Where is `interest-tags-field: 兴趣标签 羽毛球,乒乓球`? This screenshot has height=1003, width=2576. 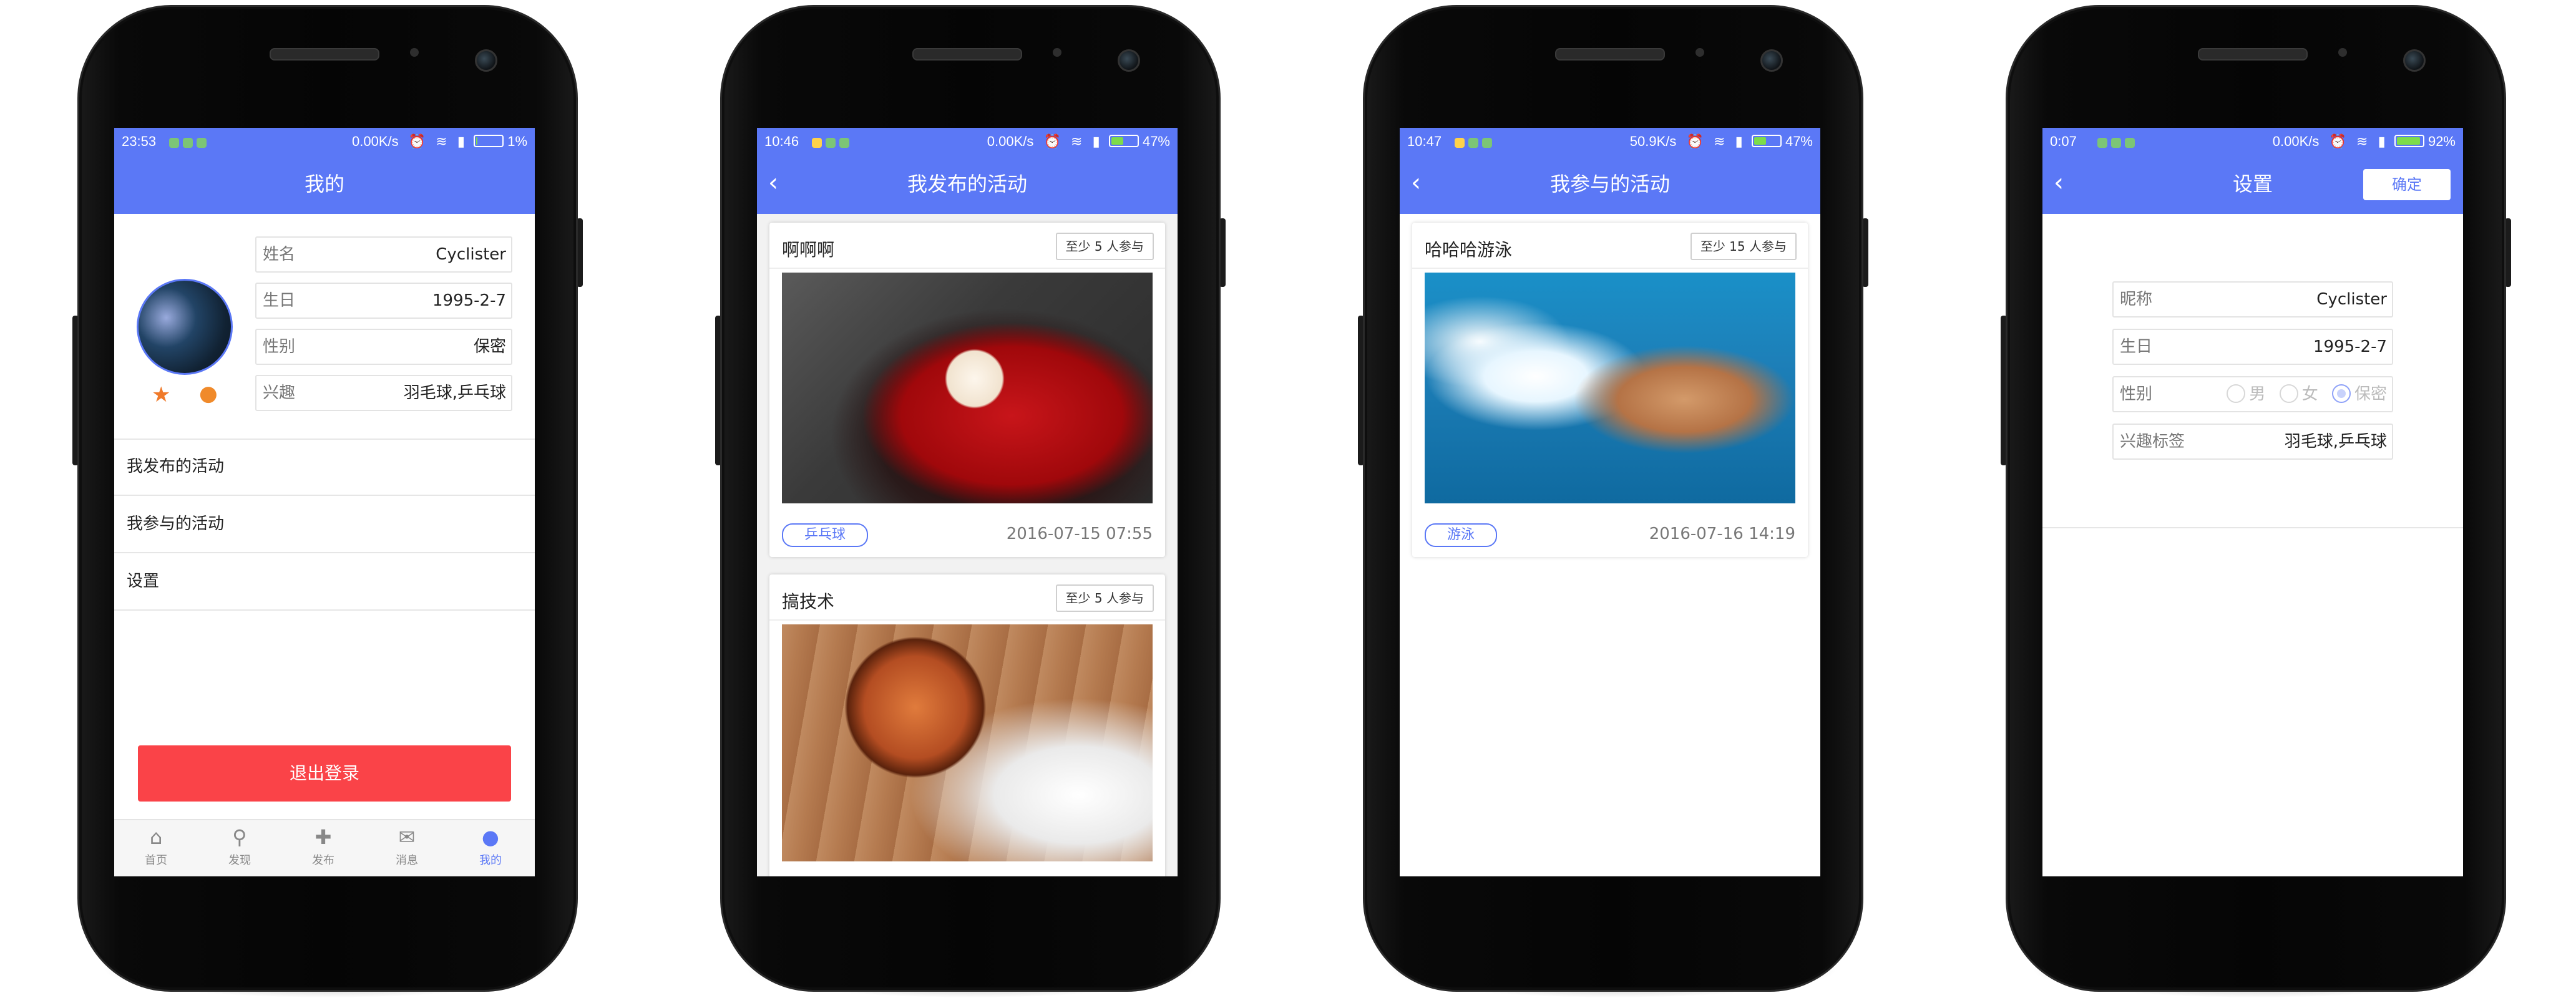
interest-tags-field: 兴趣标签 羽毛球,乒乓球 is located at coordinates (2252, 442).